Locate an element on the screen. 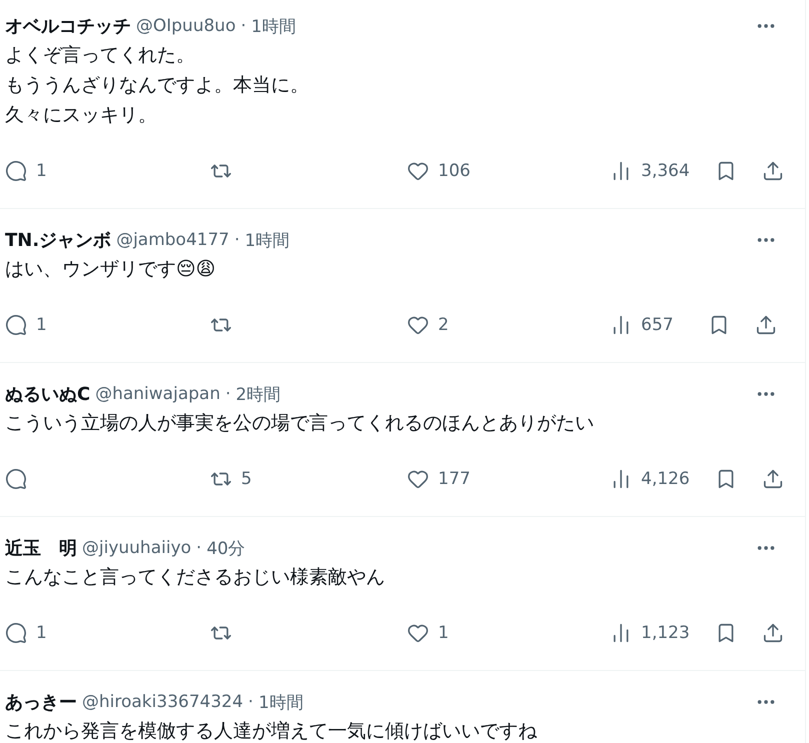  display-name: 近玉 明 is located at coordinates (41, 548).